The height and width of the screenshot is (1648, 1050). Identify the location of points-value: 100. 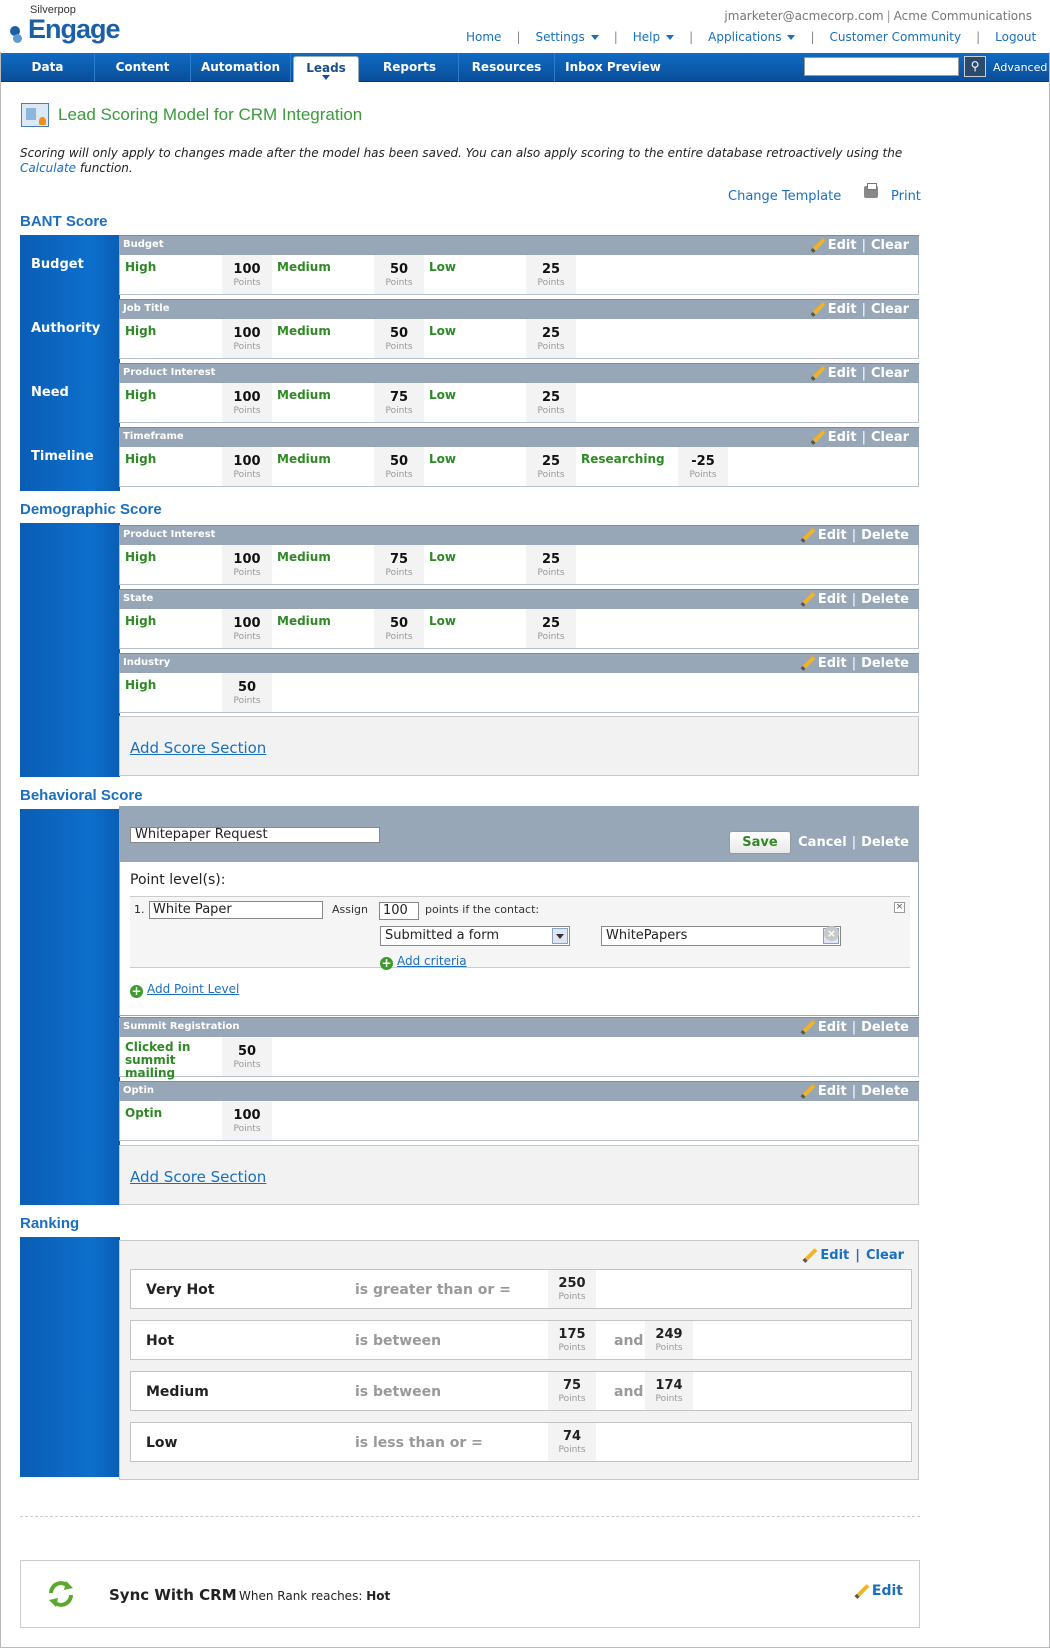
(247, 1115).